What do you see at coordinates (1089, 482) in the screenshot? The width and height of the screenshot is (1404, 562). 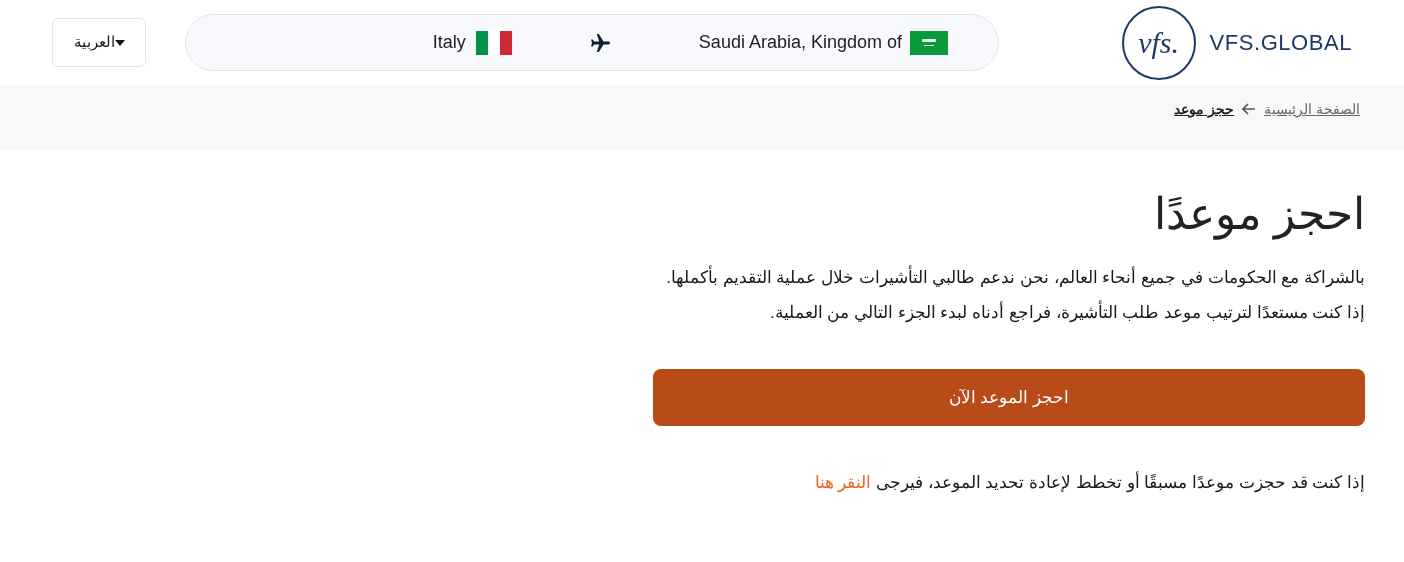 I see `rebook-text: إذا كنت قد حجزت موعدًا مسبقًا أو تخطط لإعادة تحديد الموعد، فيرجى النقر هنا` at bounding box center [1089, 482].